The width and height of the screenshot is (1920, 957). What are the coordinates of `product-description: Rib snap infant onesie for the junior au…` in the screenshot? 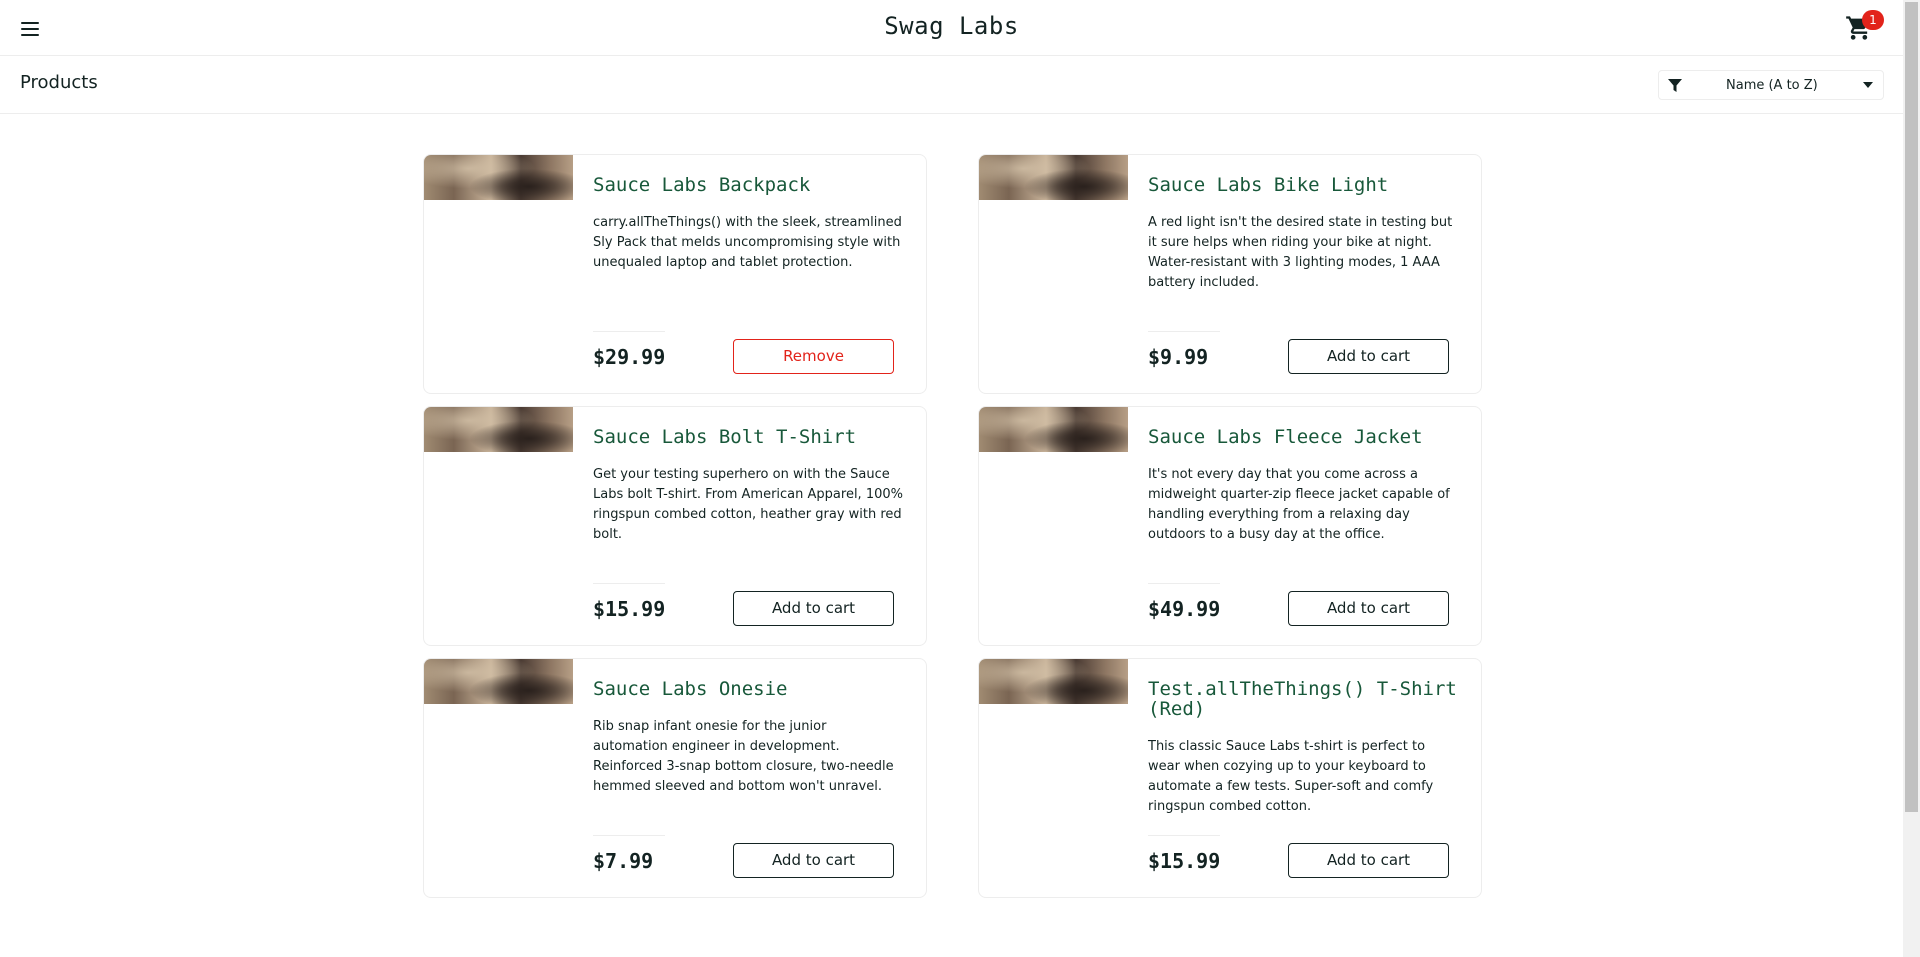 It's located at (743, 756).